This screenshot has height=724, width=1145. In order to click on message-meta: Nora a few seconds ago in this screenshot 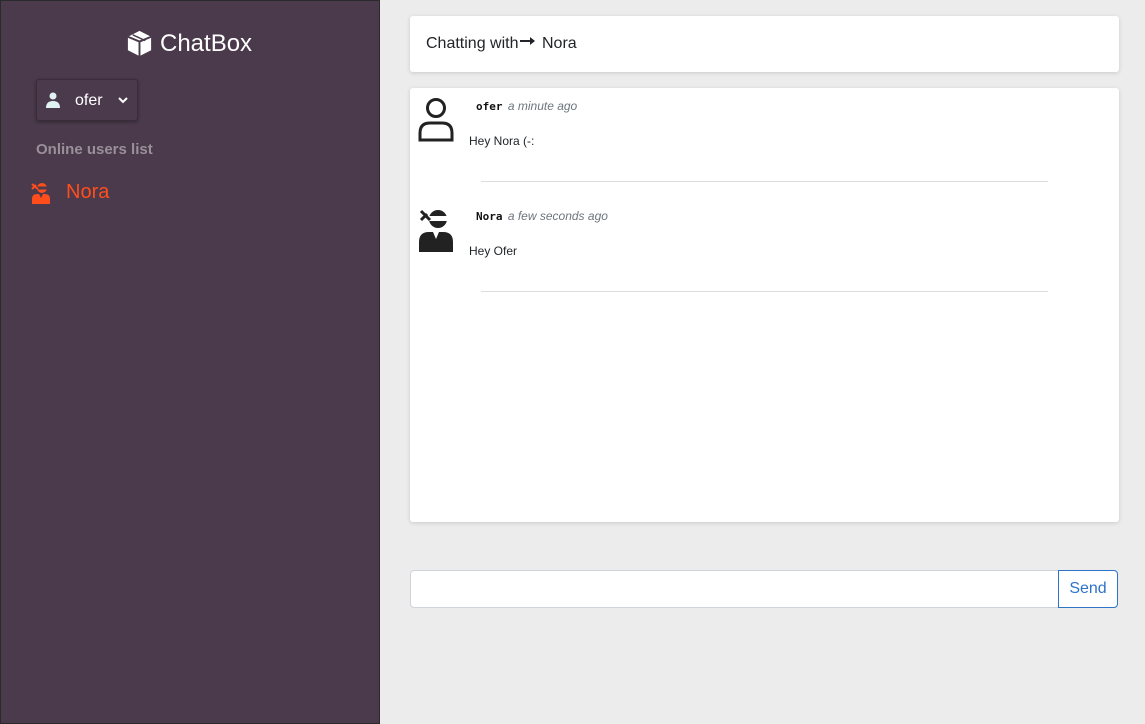, I will do `click(542, 216)`.